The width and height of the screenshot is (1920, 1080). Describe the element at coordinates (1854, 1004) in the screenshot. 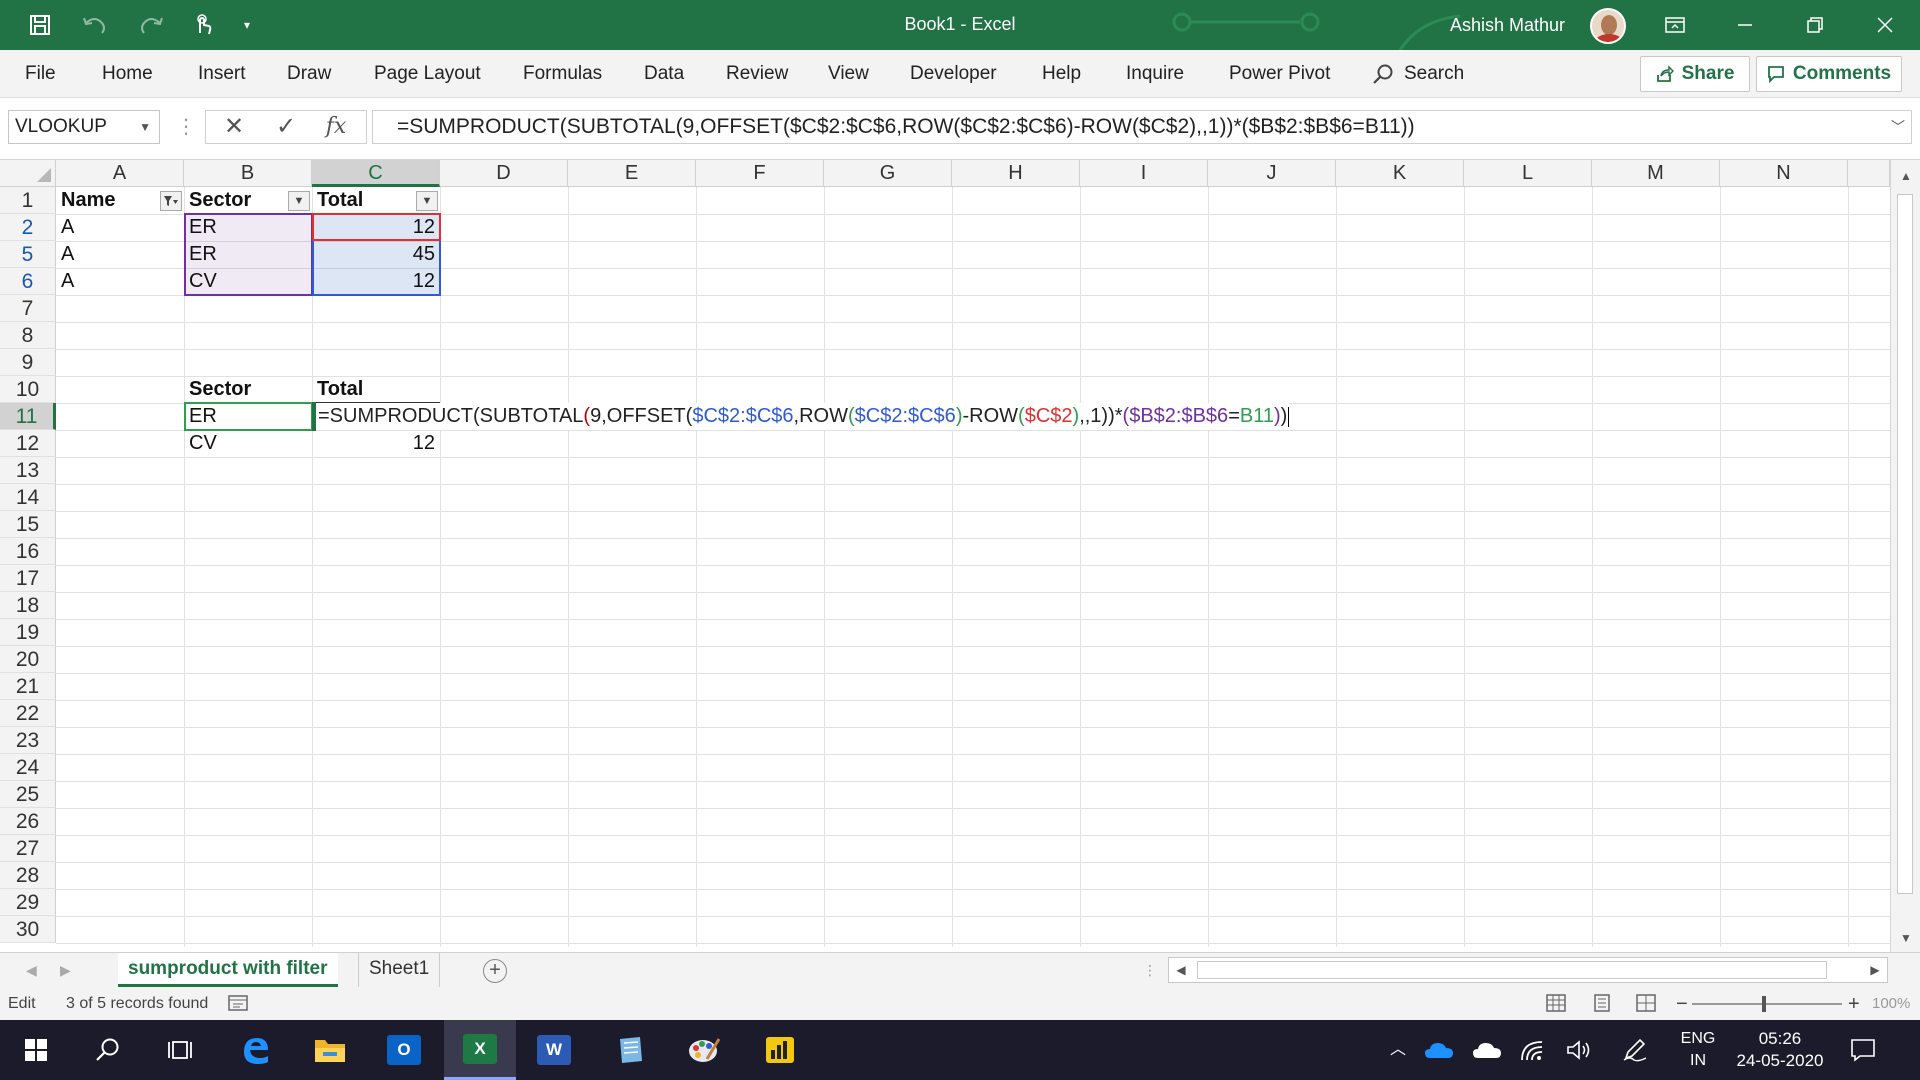

I see `zoom-in-icon: +` at that location.